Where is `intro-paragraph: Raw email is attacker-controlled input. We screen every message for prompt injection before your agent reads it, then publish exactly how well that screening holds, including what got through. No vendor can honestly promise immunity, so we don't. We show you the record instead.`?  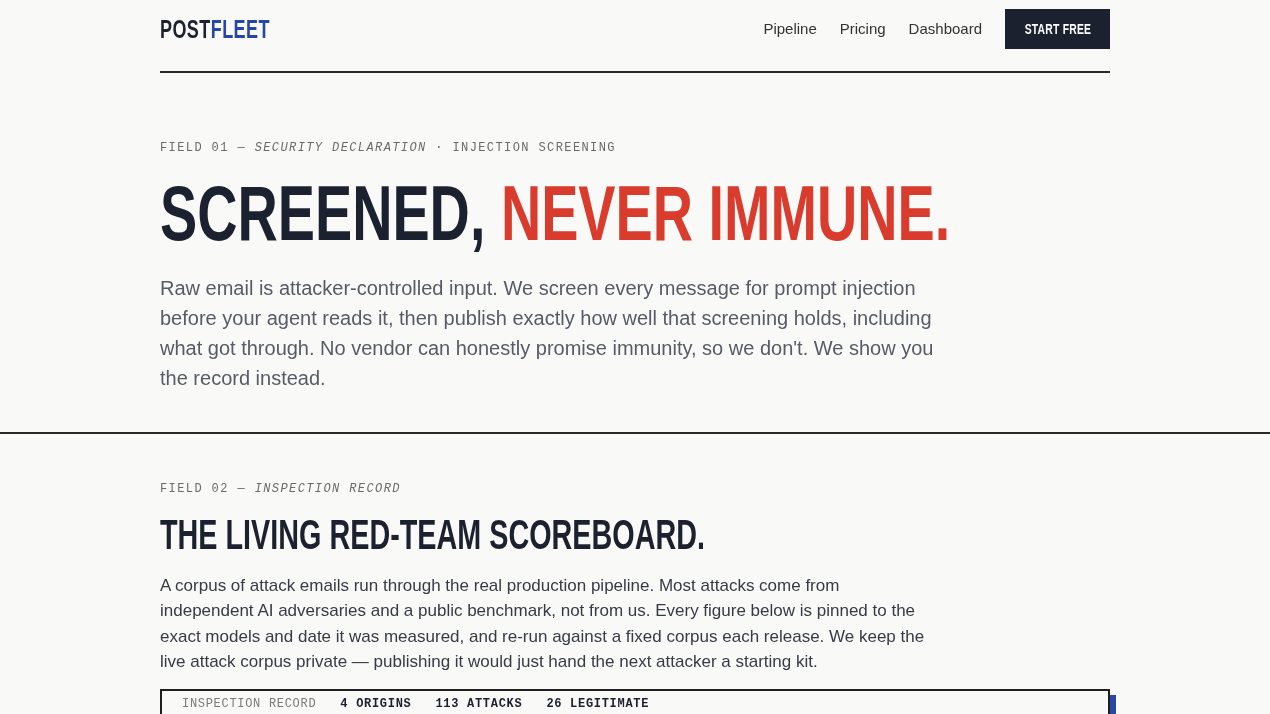
intro-paragraph: Raw email is attacker-controlled input. We screen every message for prompt injection before your agent reads it, then publish exactly how well that screening holds, including what got through. No vendor can honestly promise immunity, so we don't. We show you the record instead. is located at coordinates (547, 333).